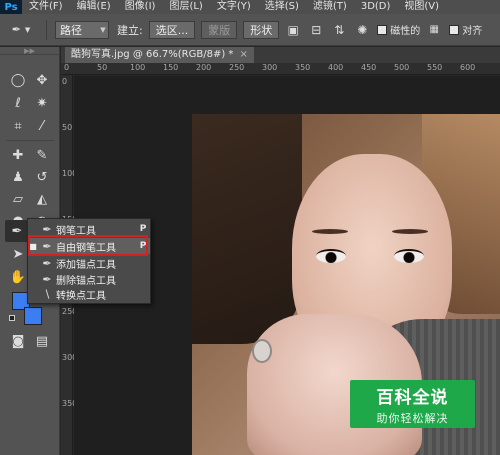  I want to click on flyout-item-add-anchor: ✒ 添加锚点工具, so click(89, 263).